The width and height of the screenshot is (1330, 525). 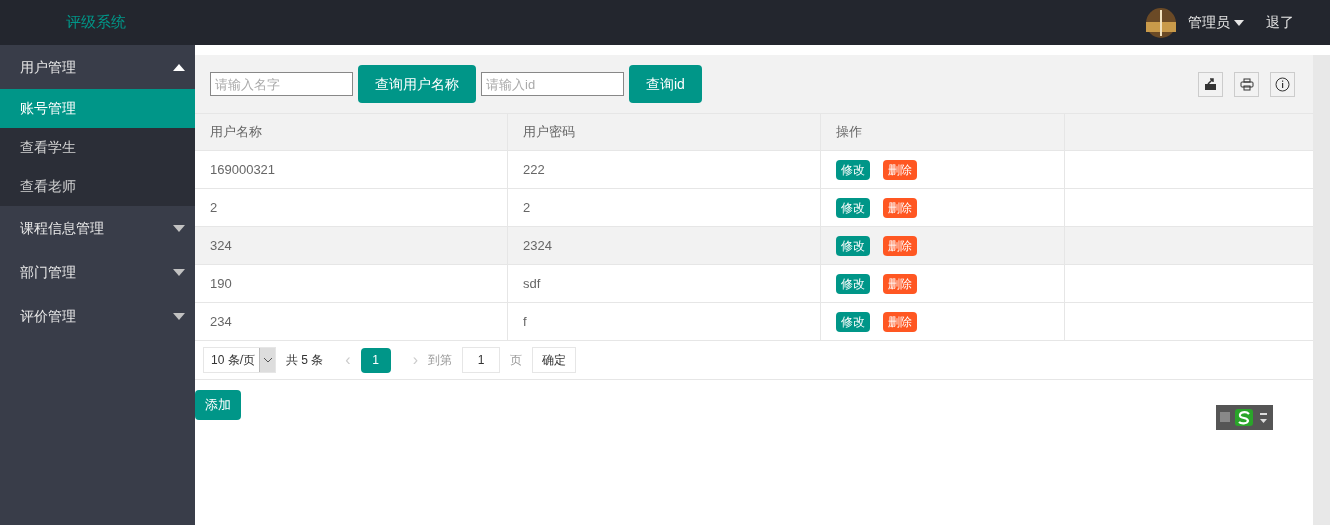 I want to click on export-button, so click(x=1210, y=84).